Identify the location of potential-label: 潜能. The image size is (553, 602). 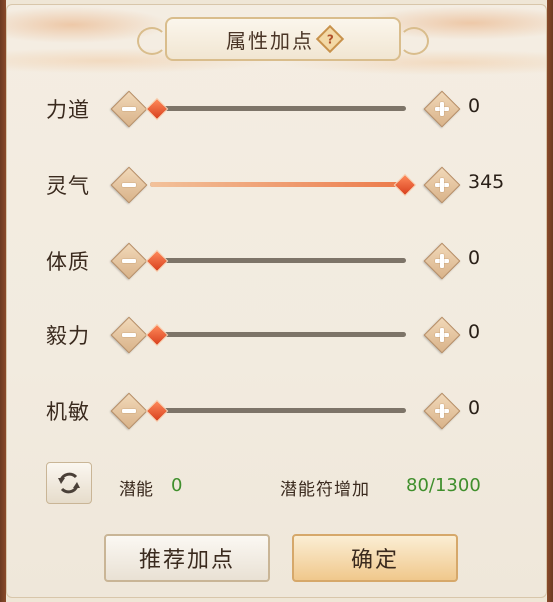
(136, 490).